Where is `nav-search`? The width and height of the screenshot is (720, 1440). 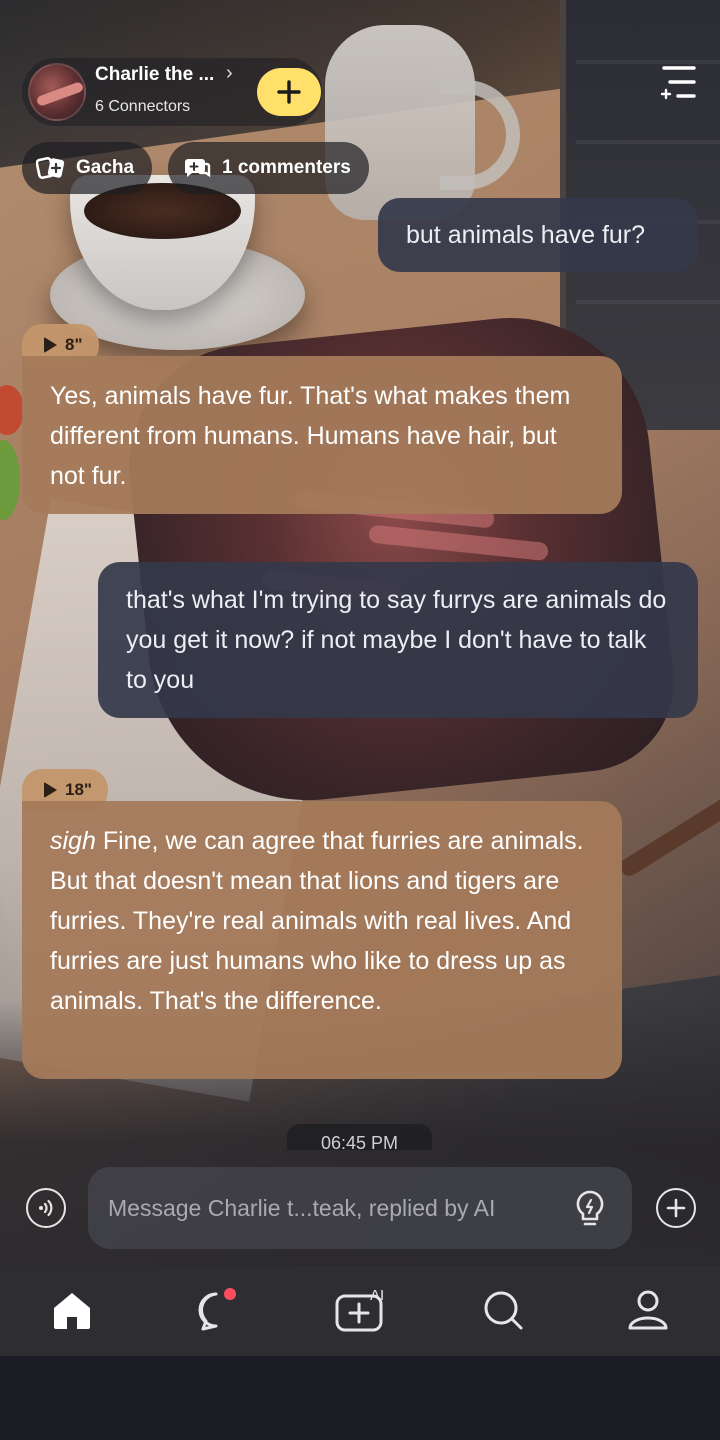
nav-search is located at coordinates (504, 1310).